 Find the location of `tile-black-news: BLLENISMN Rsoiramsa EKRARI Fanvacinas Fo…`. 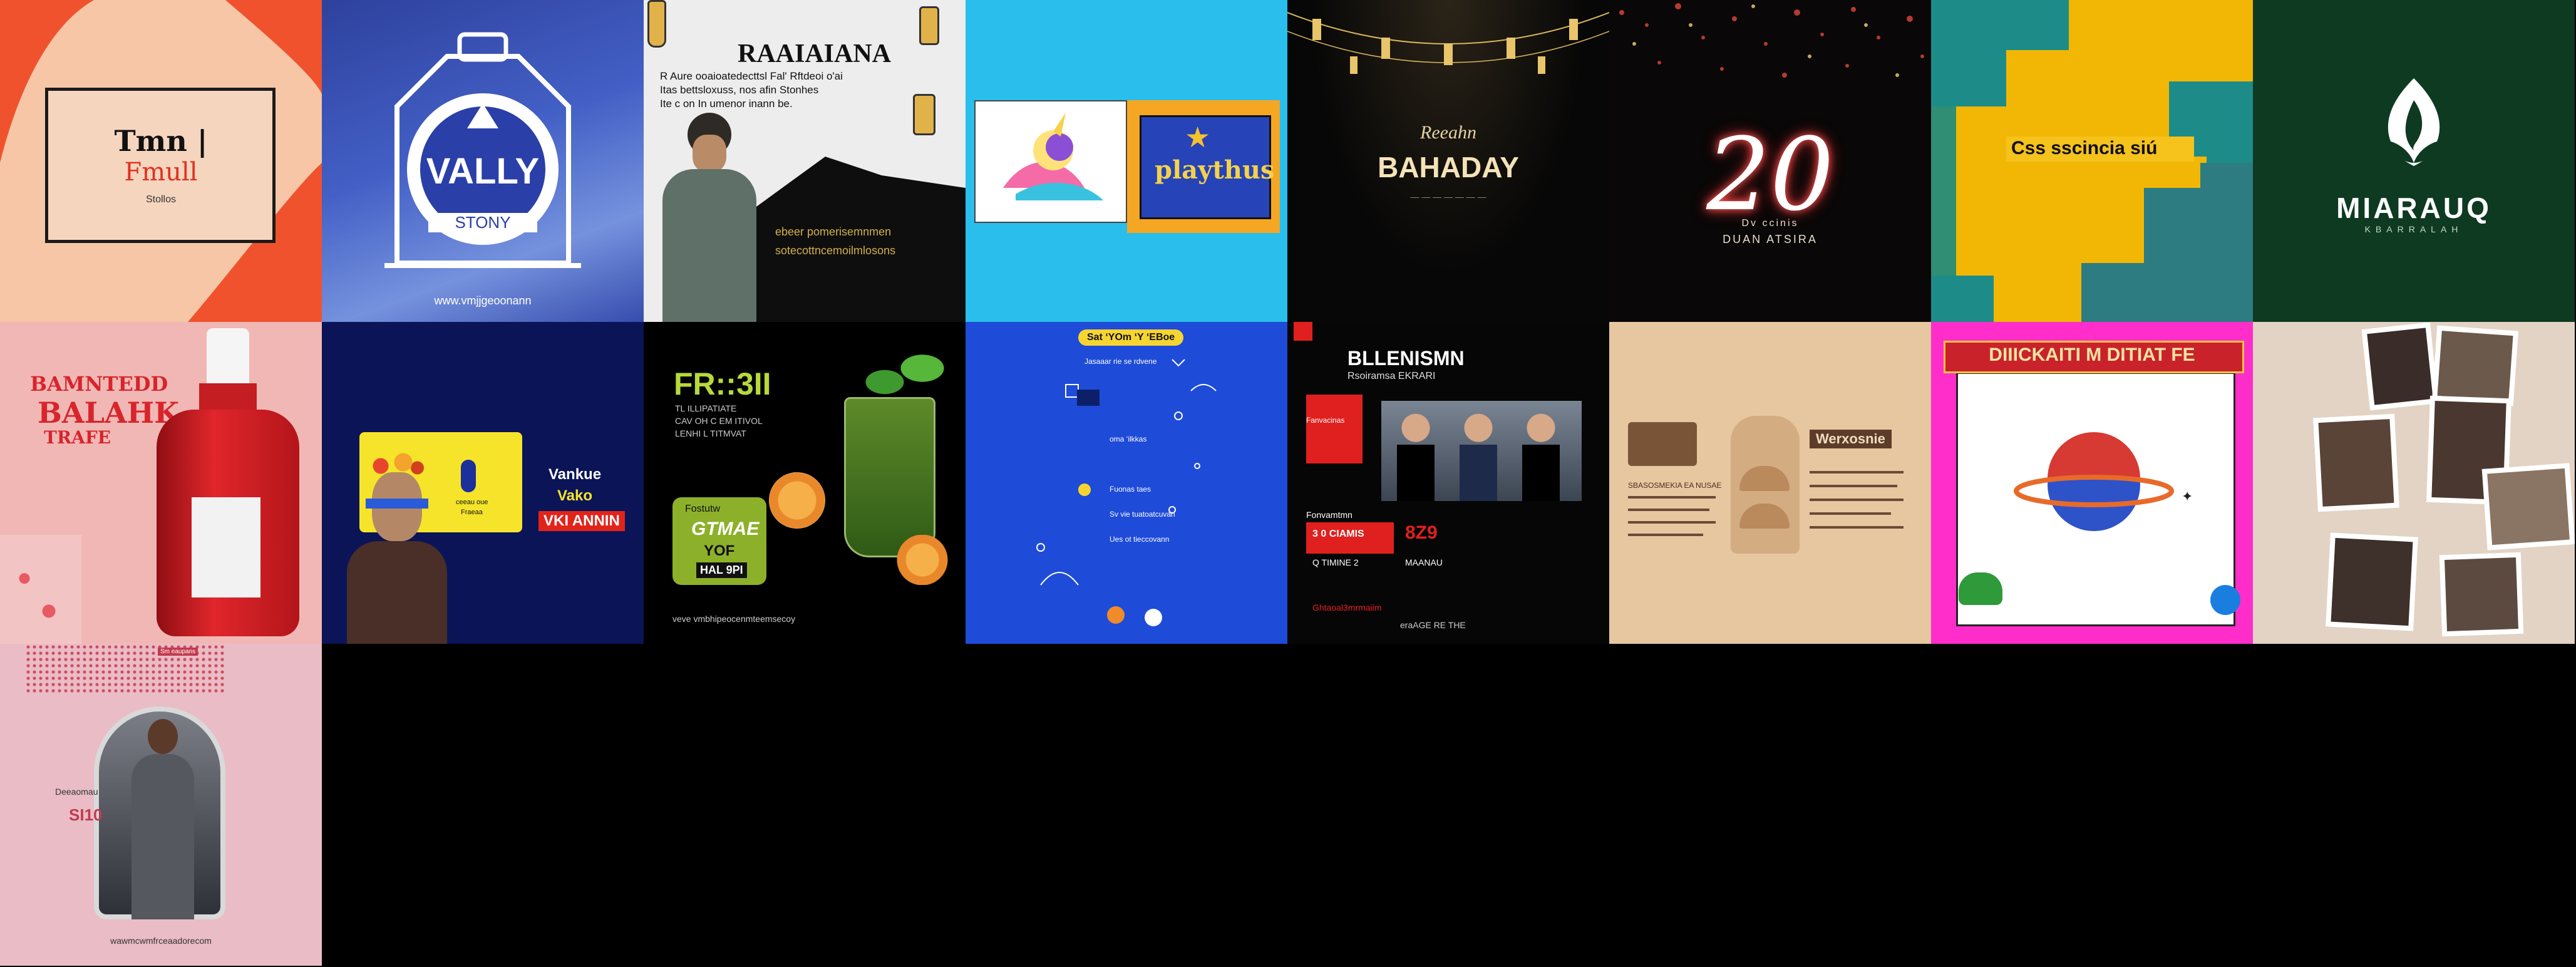

tile-black-news: BLLENISMN Rsoiramsa EKRARI Fanvacinas Fo… is located at coordinates (1448, 483).